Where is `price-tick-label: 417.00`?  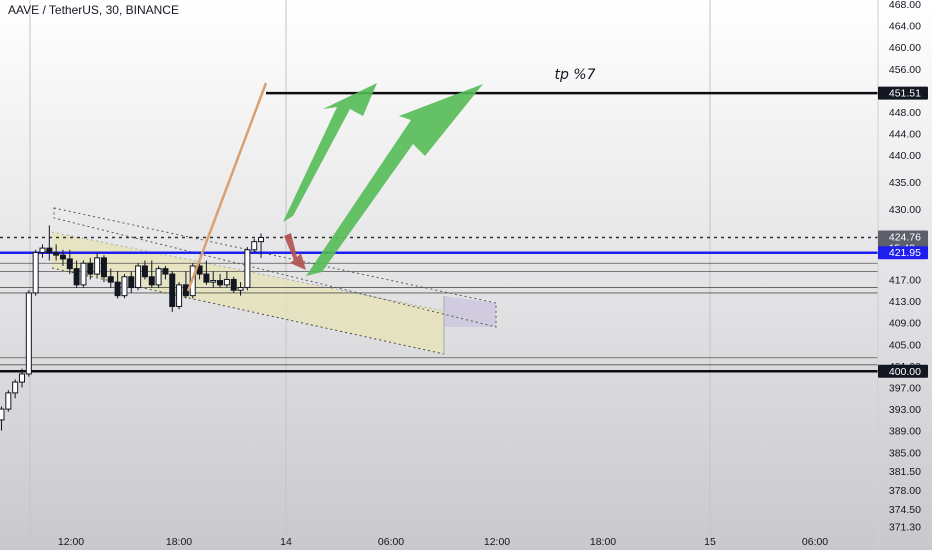
price-tick-label: 417.00 is located at coordinates (905, 280).